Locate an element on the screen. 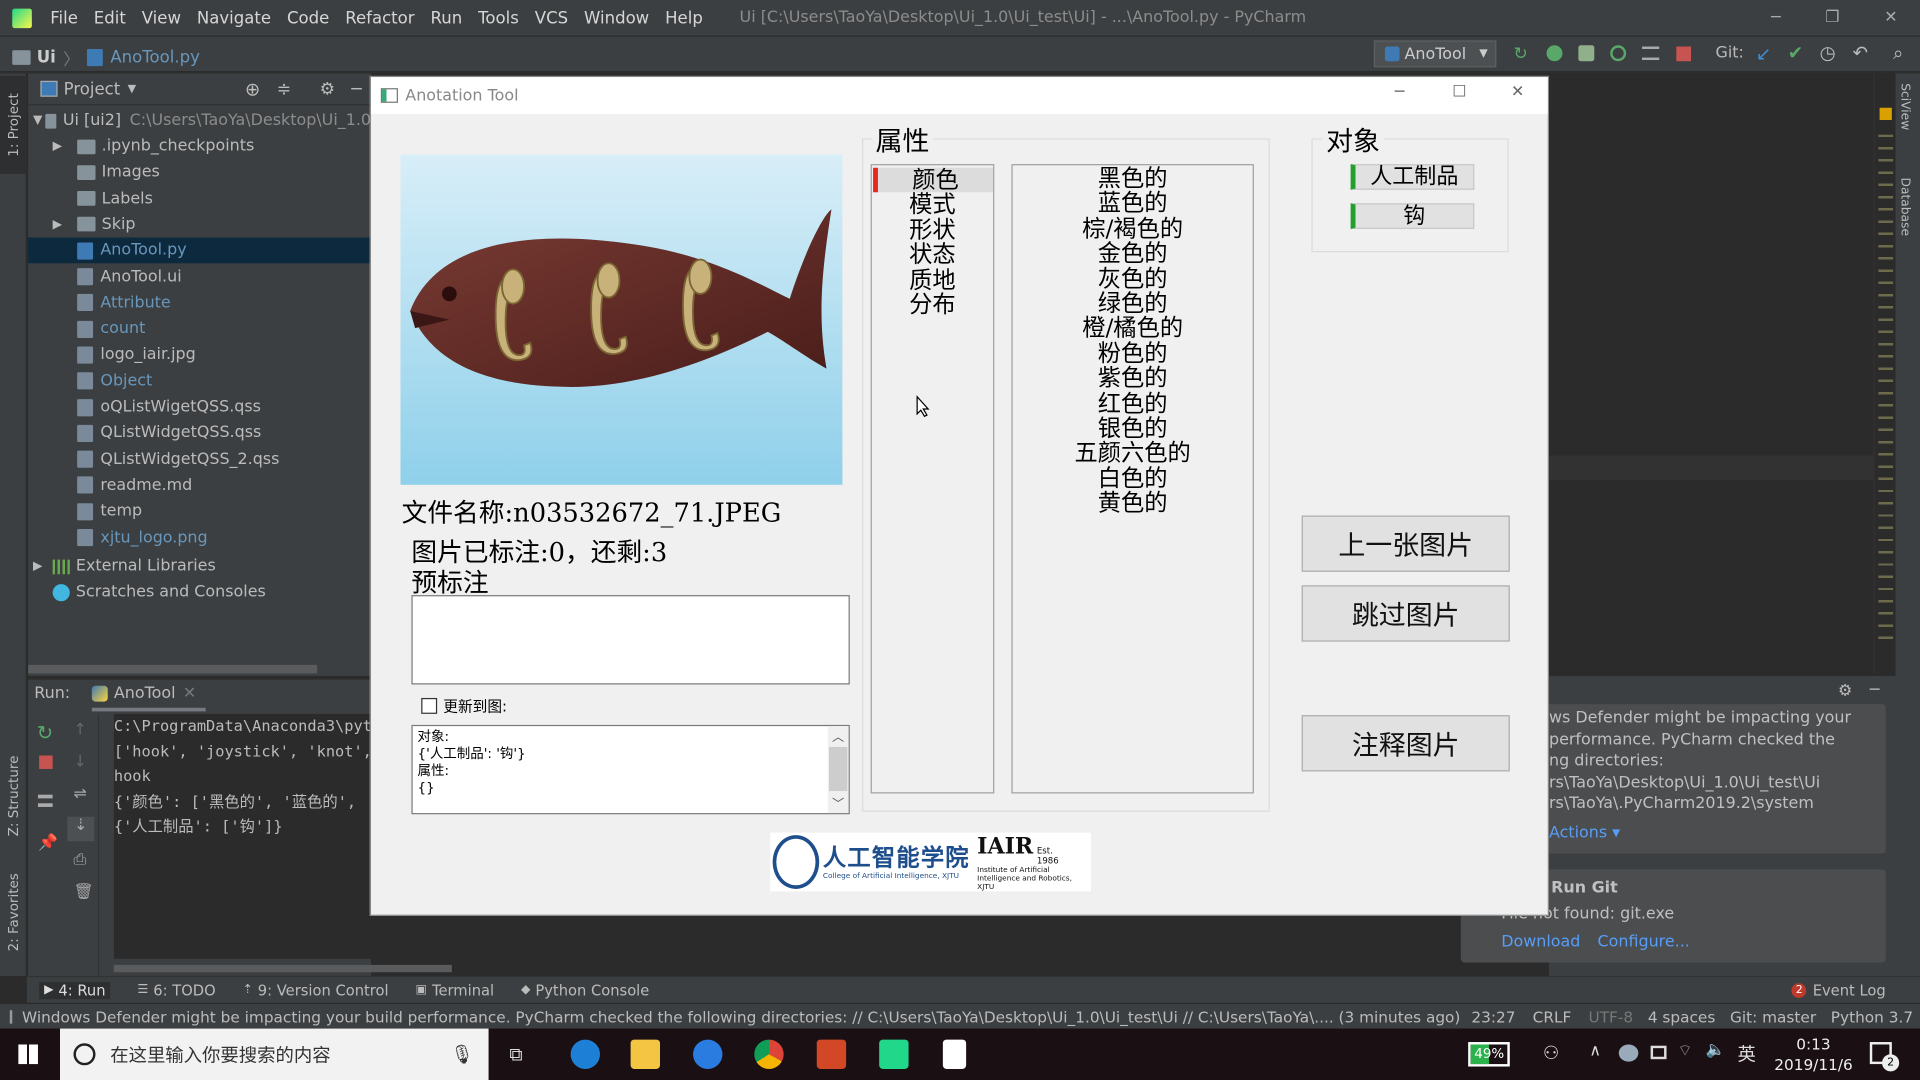 The width and height of the screenshot is (1920, 1080). concurrency-icon is located at coordinates (1651, 53).